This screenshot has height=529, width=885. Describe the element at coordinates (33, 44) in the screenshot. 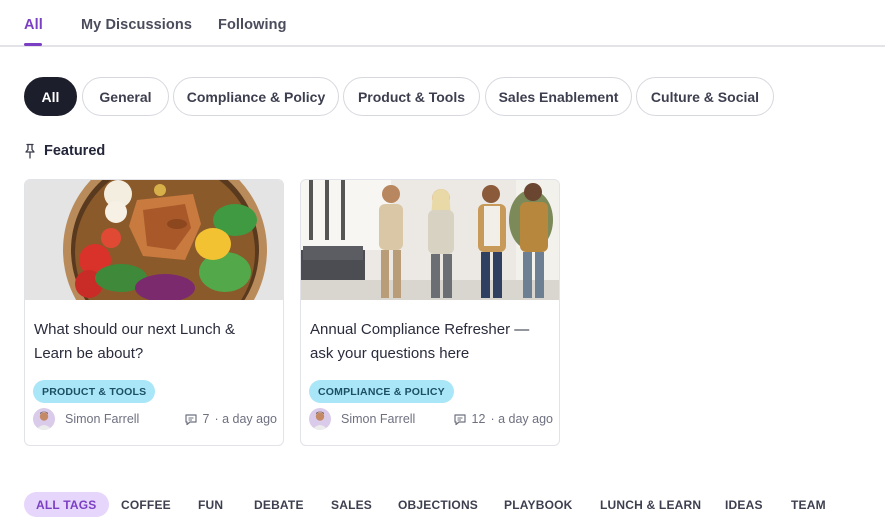

I see `active-tab-indicator` at that location.